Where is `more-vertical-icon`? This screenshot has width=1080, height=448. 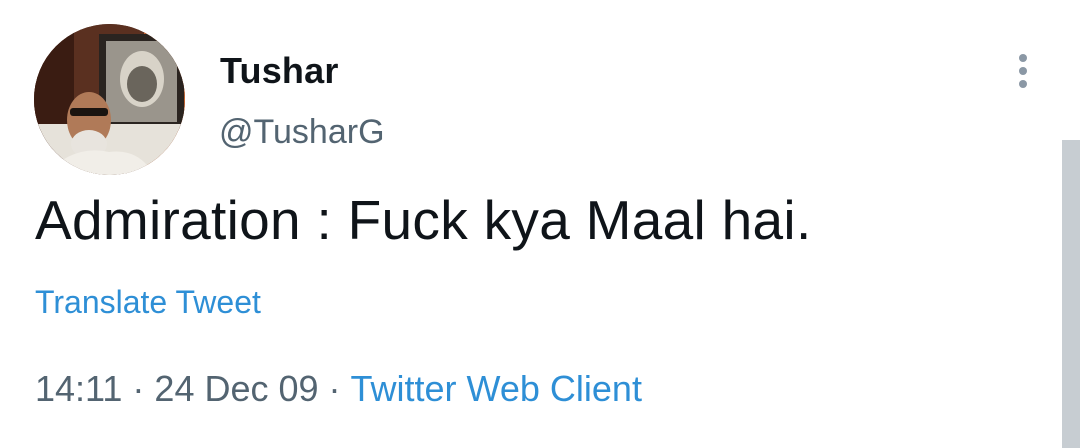
more-vertical-icon is located at coordinates (1023, 58).